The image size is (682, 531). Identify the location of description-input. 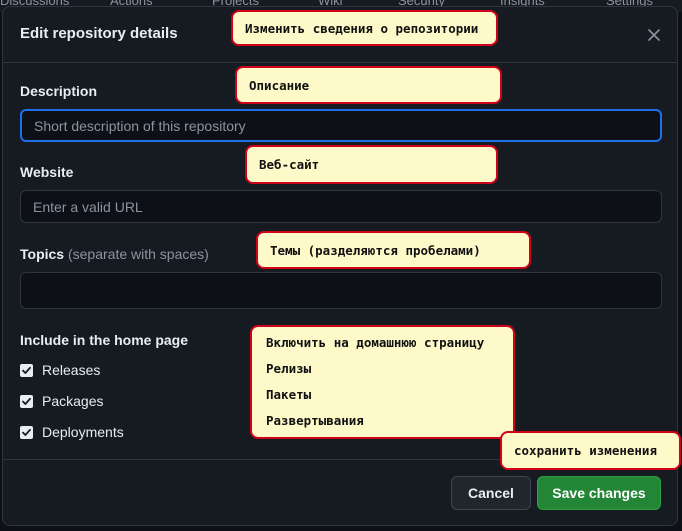
(341, 125).